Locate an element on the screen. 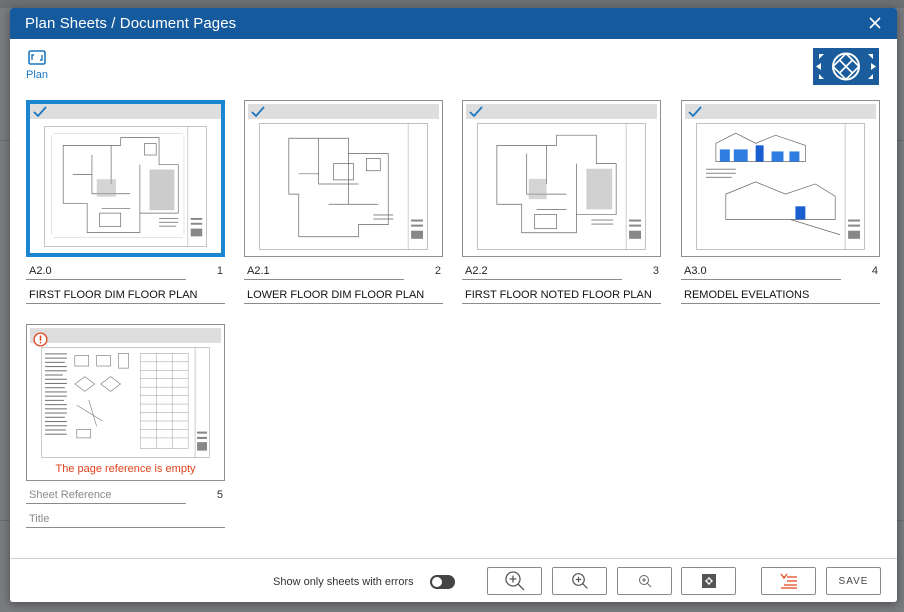 The image size is (904, 612). sort-sheets-button is located at coordinates (788, 581).